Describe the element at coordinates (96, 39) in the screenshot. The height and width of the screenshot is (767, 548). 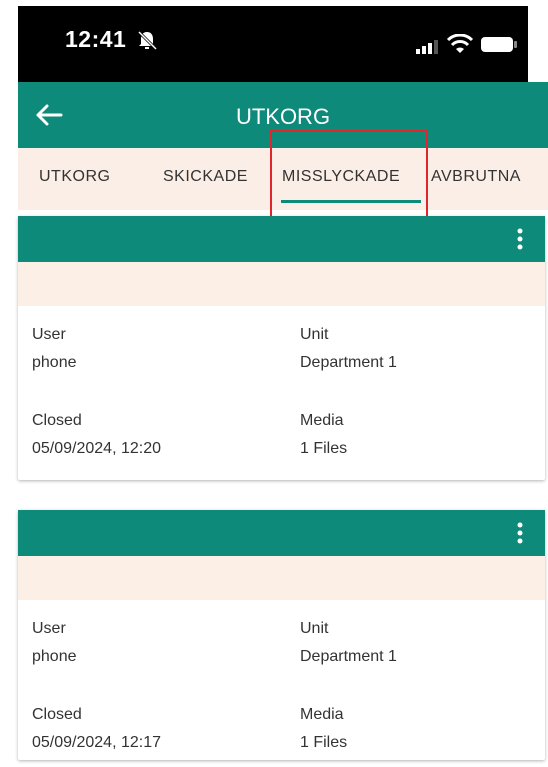
I see `status-time: 12:41` at that location.